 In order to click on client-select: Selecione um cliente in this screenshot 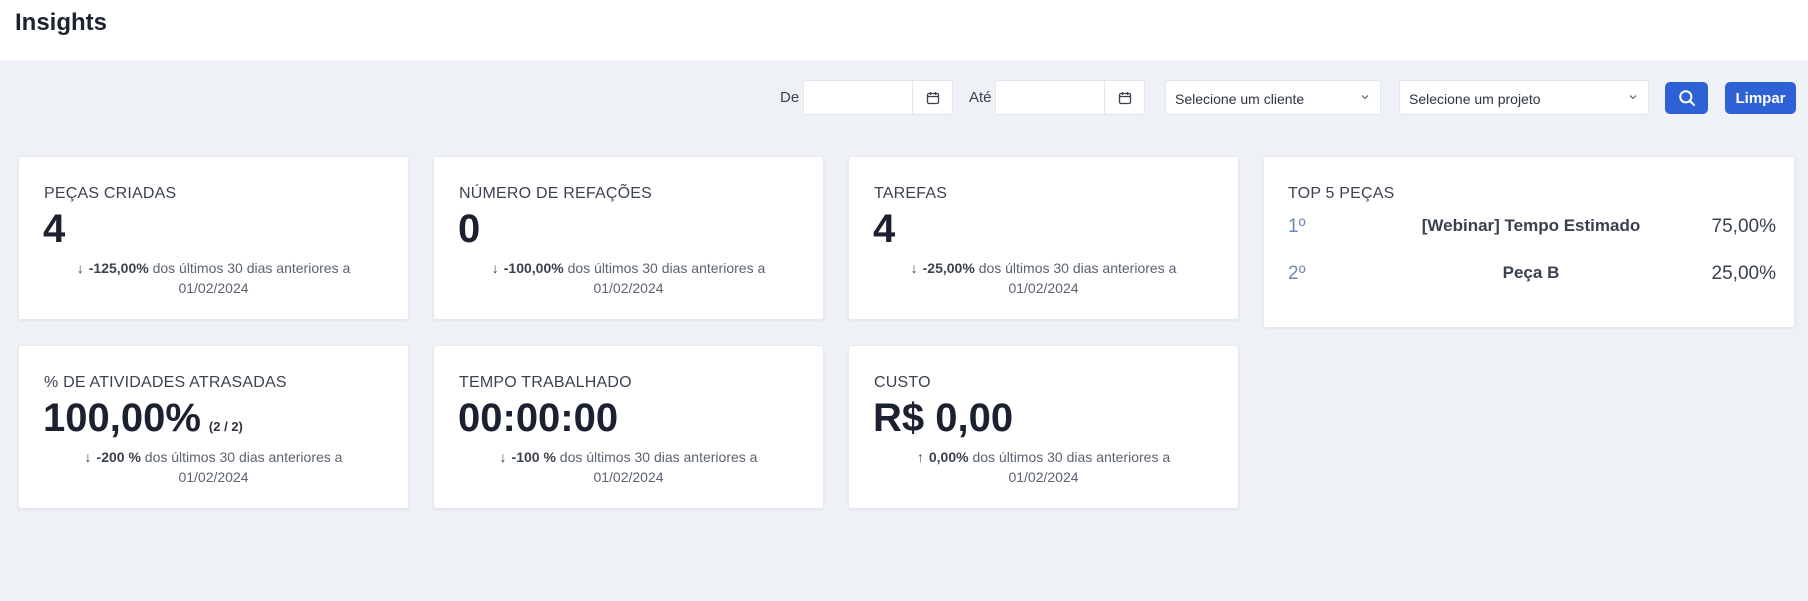, I will do `click(1273, 97)`.